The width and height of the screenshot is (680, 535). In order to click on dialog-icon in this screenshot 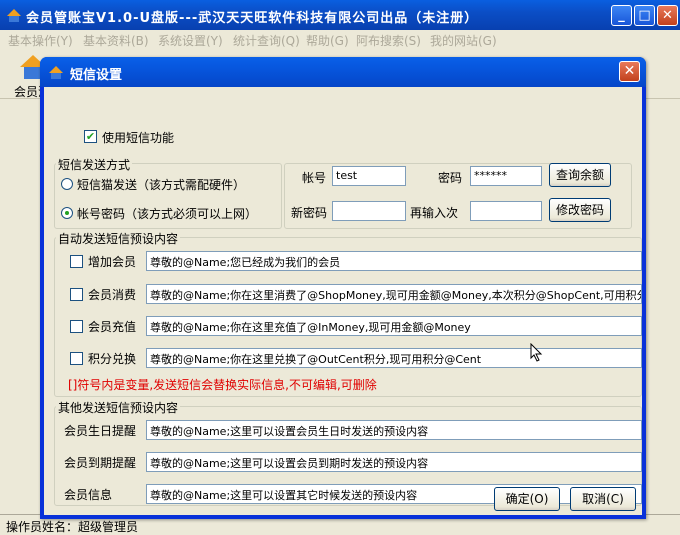, I will do `click(56, 72)`.